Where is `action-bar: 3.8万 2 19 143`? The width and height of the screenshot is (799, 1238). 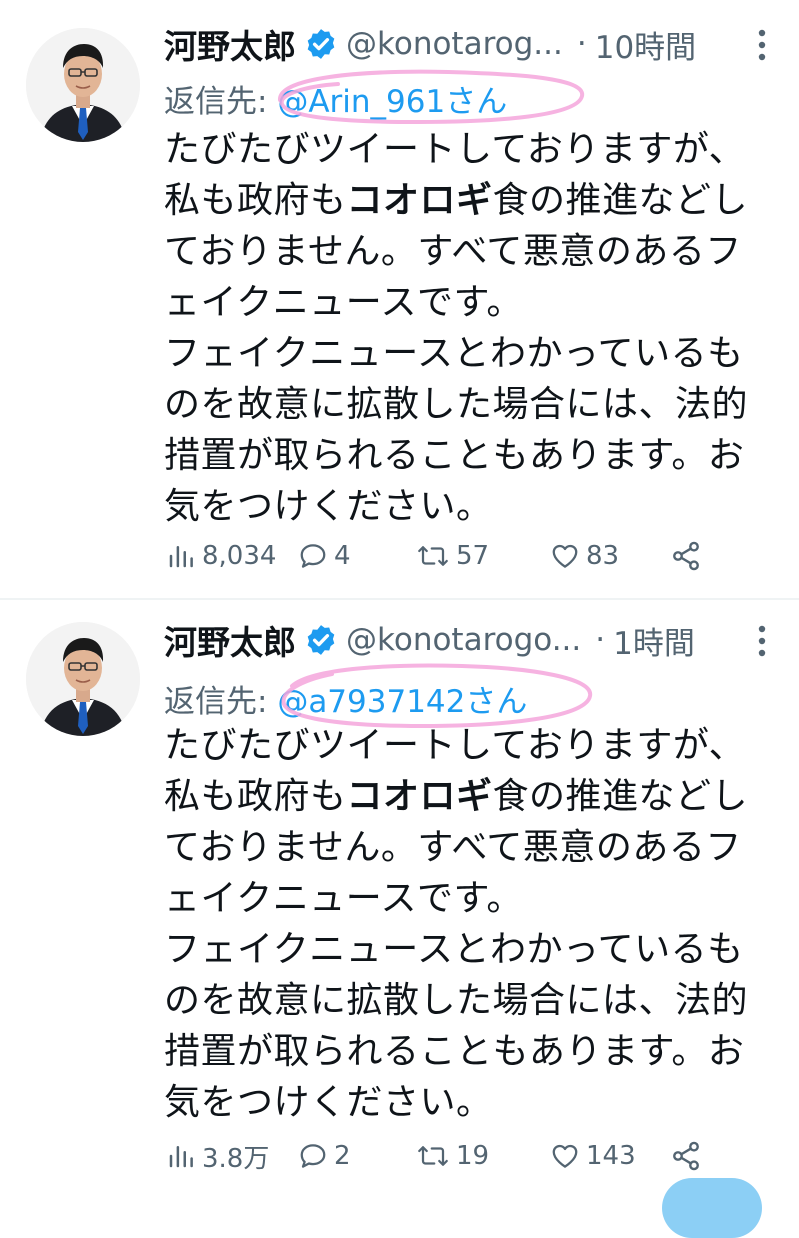
action-bar: 3.8万 2 19 143 is located at coordinates (446, 1156).